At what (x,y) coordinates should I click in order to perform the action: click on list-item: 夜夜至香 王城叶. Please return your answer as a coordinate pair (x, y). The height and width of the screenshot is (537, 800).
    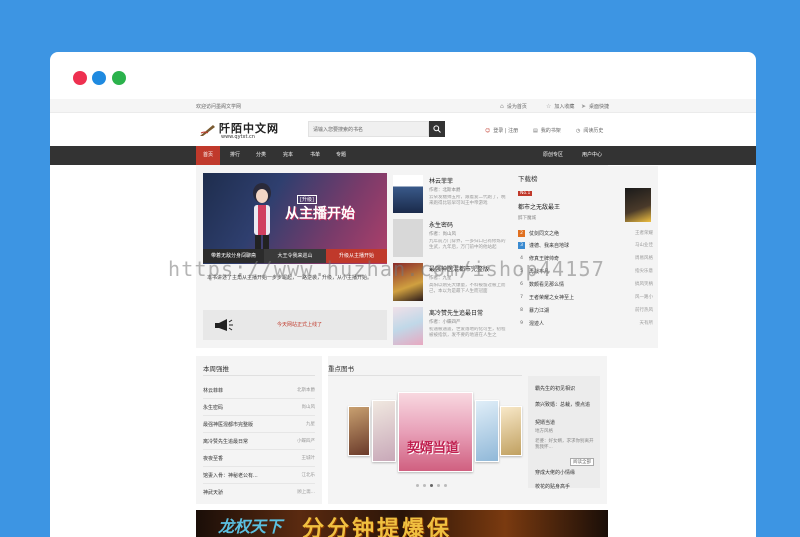
    Looking at the image, I should click on (259, 458).